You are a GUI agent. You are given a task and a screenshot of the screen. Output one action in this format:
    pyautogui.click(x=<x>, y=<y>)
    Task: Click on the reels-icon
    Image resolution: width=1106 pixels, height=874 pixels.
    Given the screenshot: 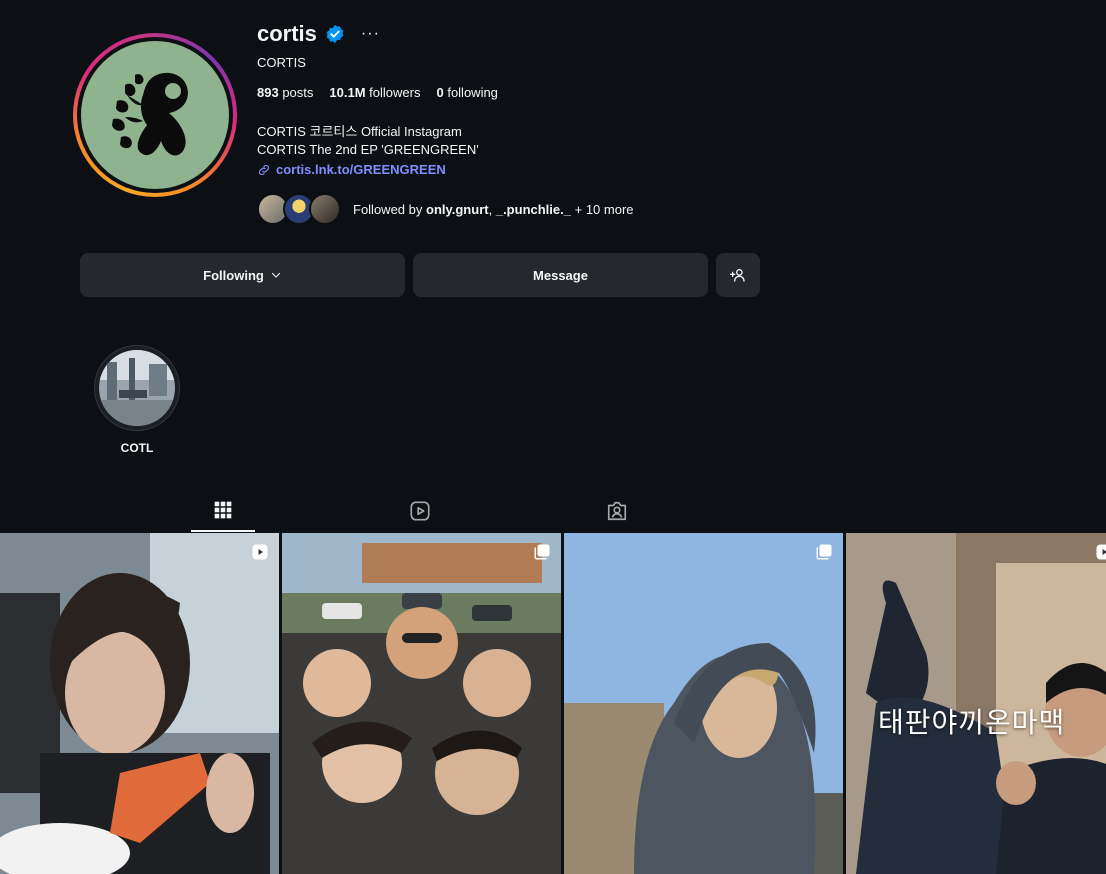 What is the action you would take?
    pyautogui.click(x=420, y=511)
    